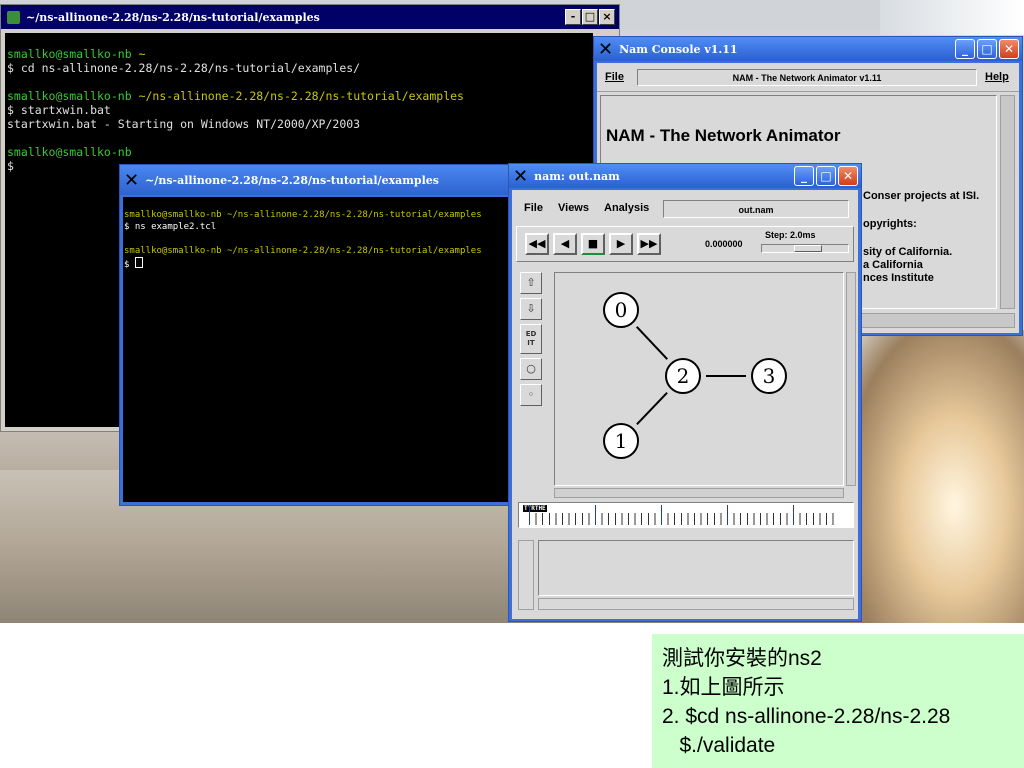 Image resolution: width=1024 pixels, height=768 pixels. I want to click on command-line: $, so click(318, 263).